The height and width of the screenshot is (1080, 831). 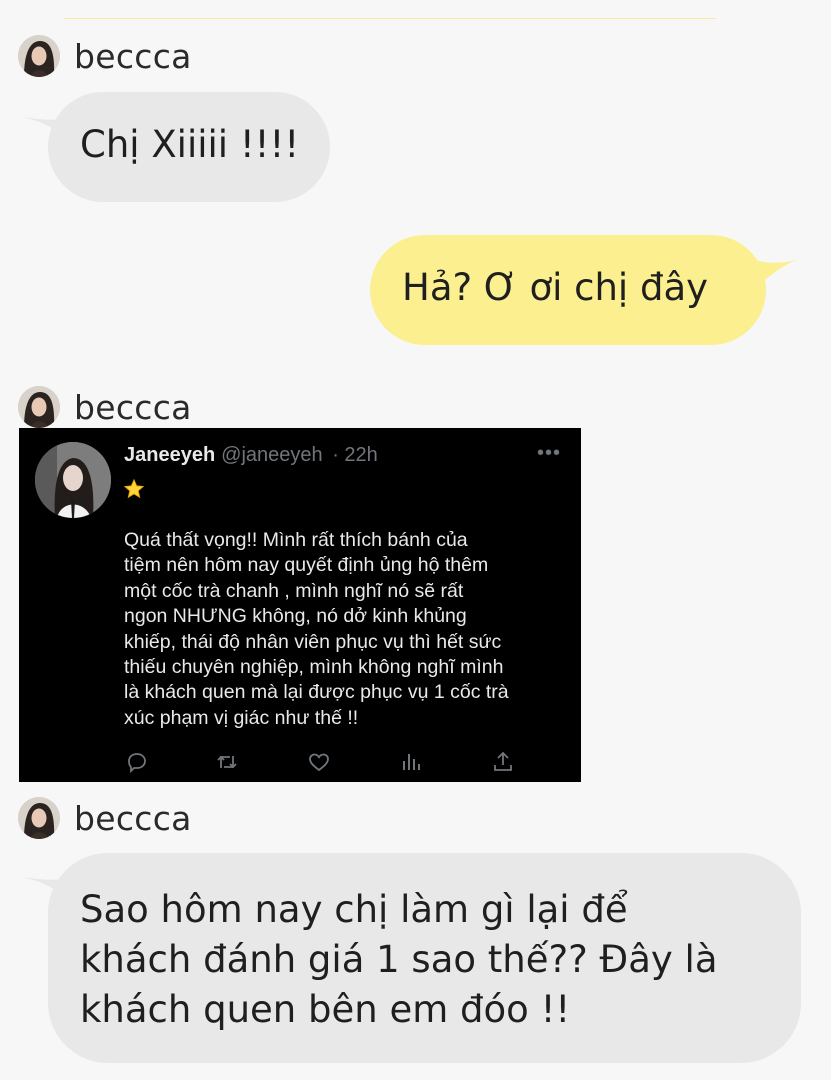 What do you see at coordinates (555, 287) in the screenshot?
I see `message-text: Hả? Ơ ơi chị đây` at bounding box center [555, 287].